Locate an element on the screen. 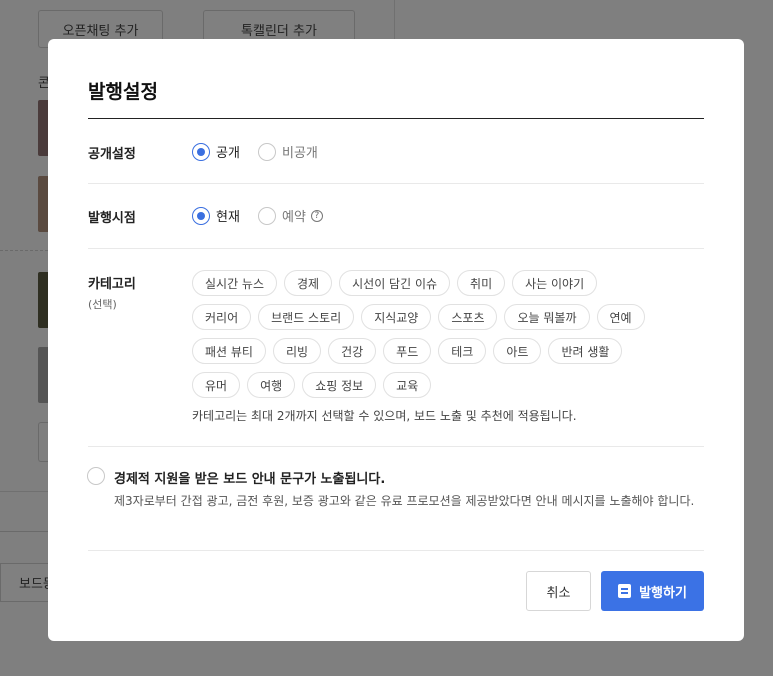 Image resolution: width=773 pixels, height=676 pixels. category-chip: 교육 is located at coordinates (407, 385).